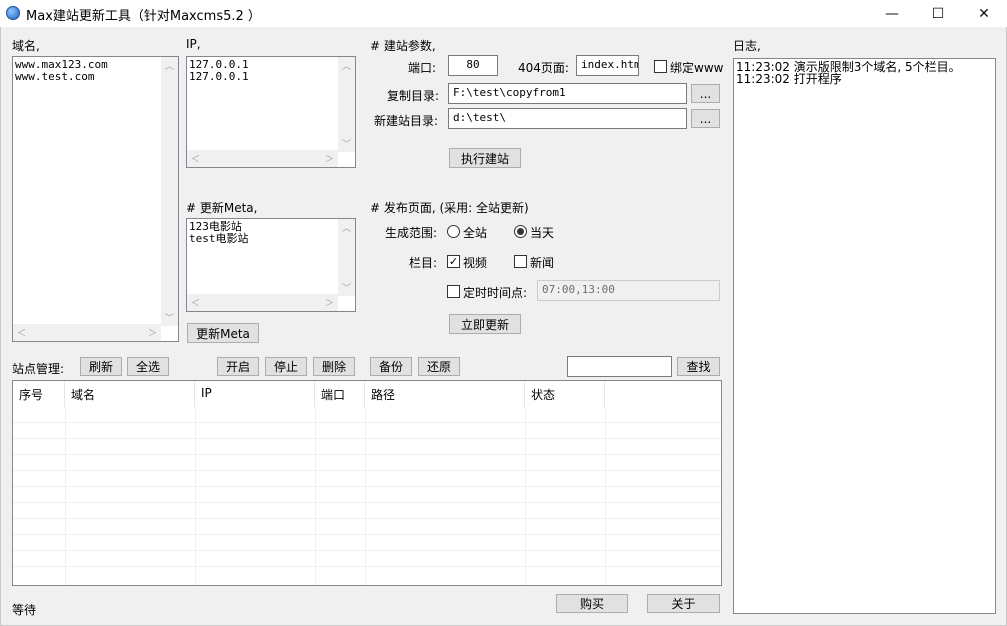  Describe the element at coordinates (607, 65) in the screenshot. I see `page404-field: index.htm` at that location.